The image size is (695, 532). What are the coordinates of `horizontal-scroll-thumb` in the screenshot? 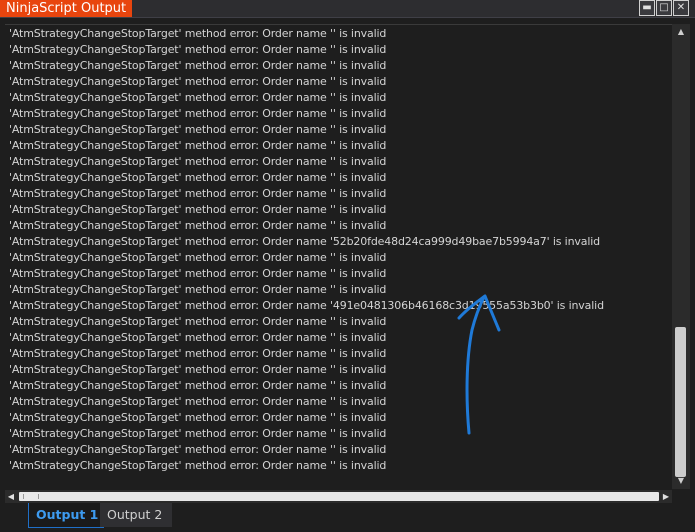 It's located at (339, 496).